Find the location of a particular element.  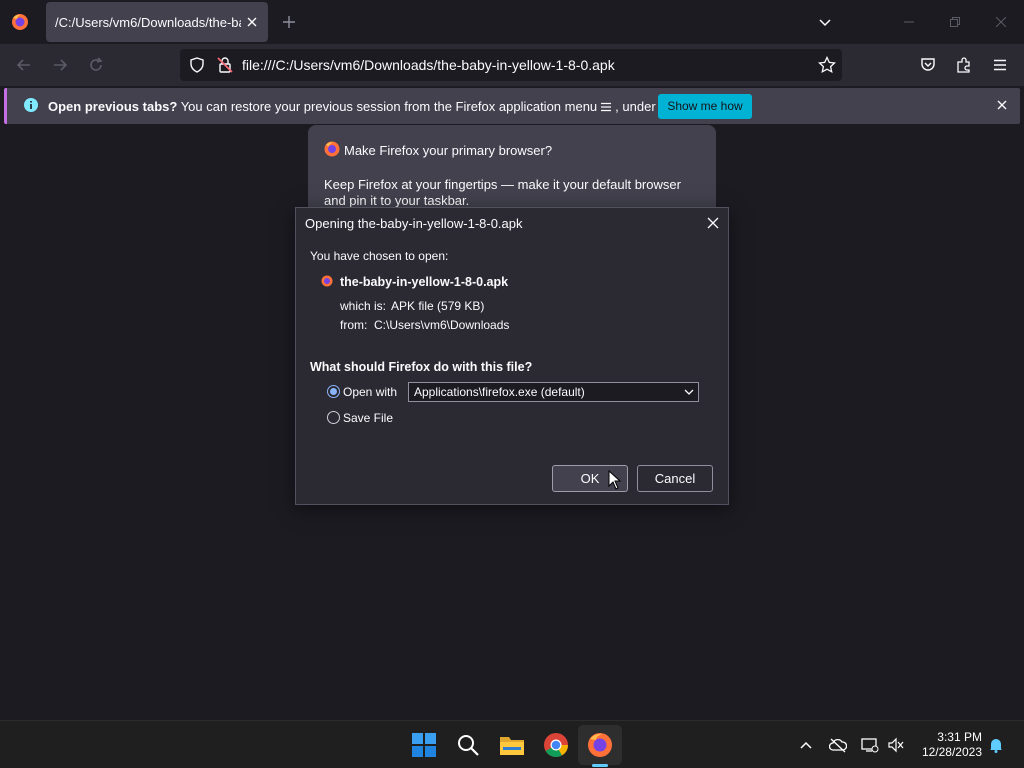

clock-date: 12/28/2023 is located at coordinates (951, 752).